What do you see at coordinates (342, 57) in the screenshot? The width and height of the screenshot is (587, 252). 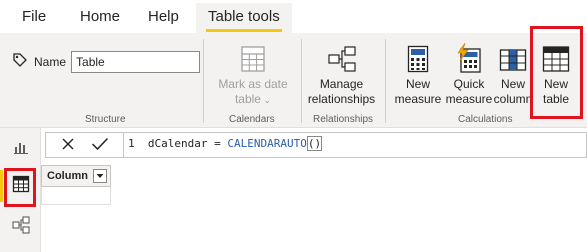 I see `relationships-icon` at bounding box center [342, 57].